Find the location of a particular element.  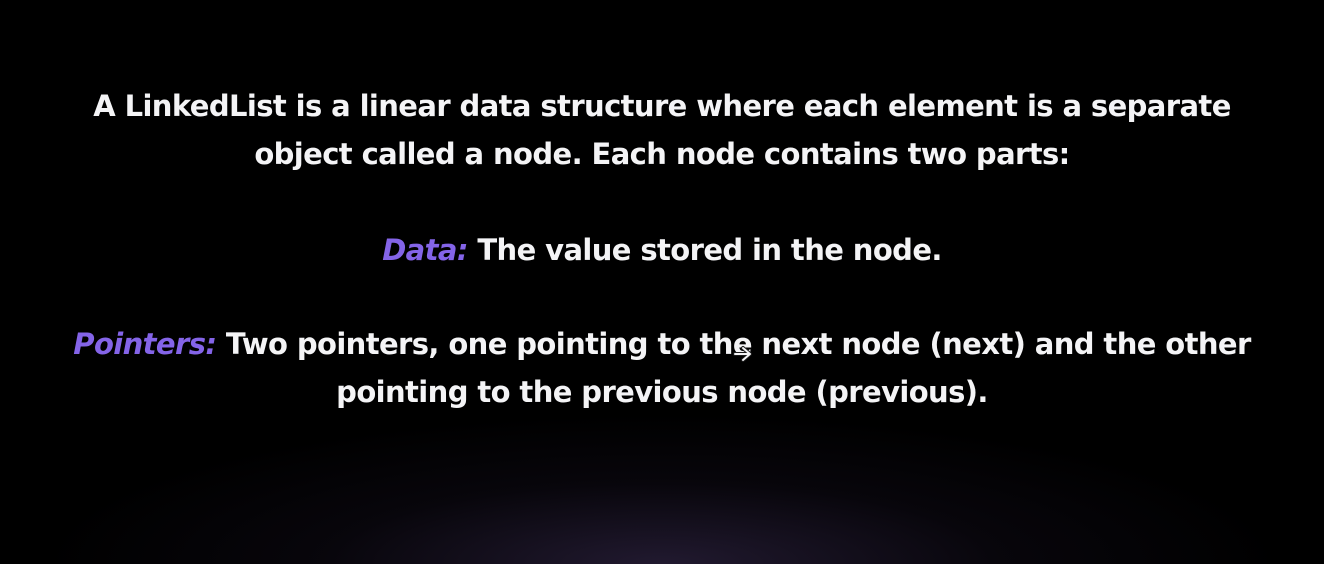

pointers-term: Pointers: is located at coordinates (145, 344).